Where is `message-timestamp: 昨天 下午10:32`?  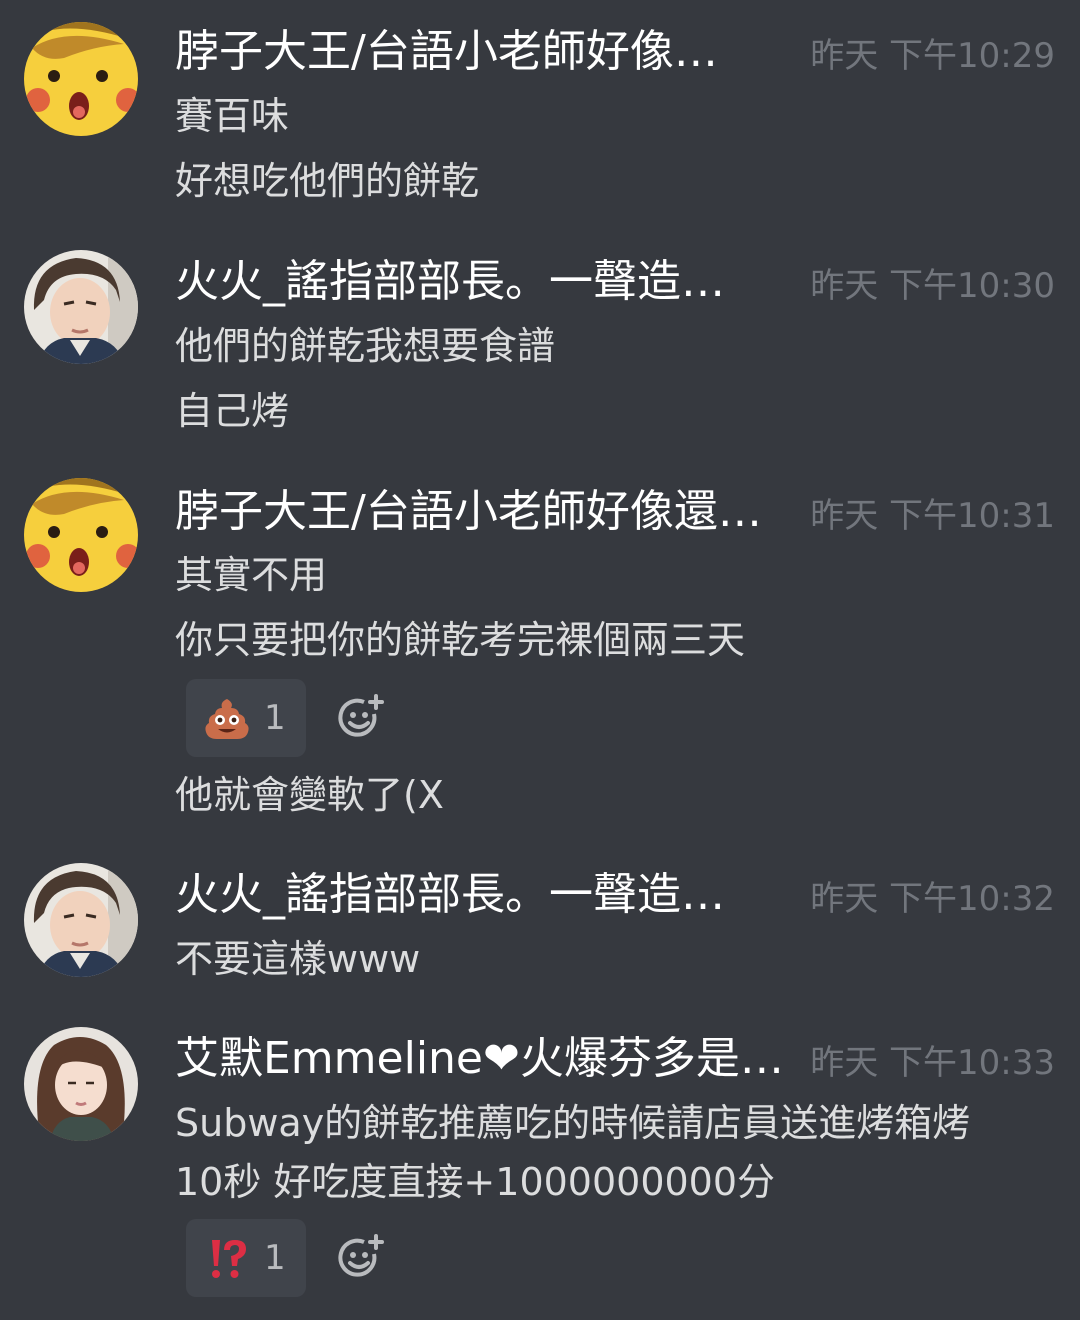
message-timestamp: 昨天 下午10:32 is located at coordinates (932, 899).